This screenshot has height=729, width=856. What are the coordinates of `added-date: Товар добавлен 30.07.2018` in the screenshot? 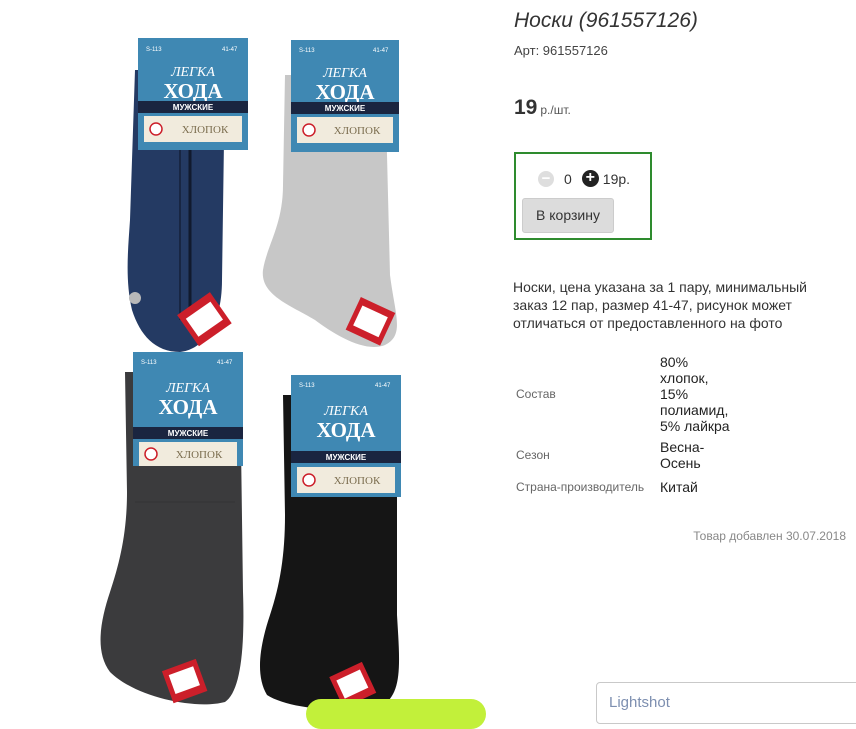 It's located at (769, 536).